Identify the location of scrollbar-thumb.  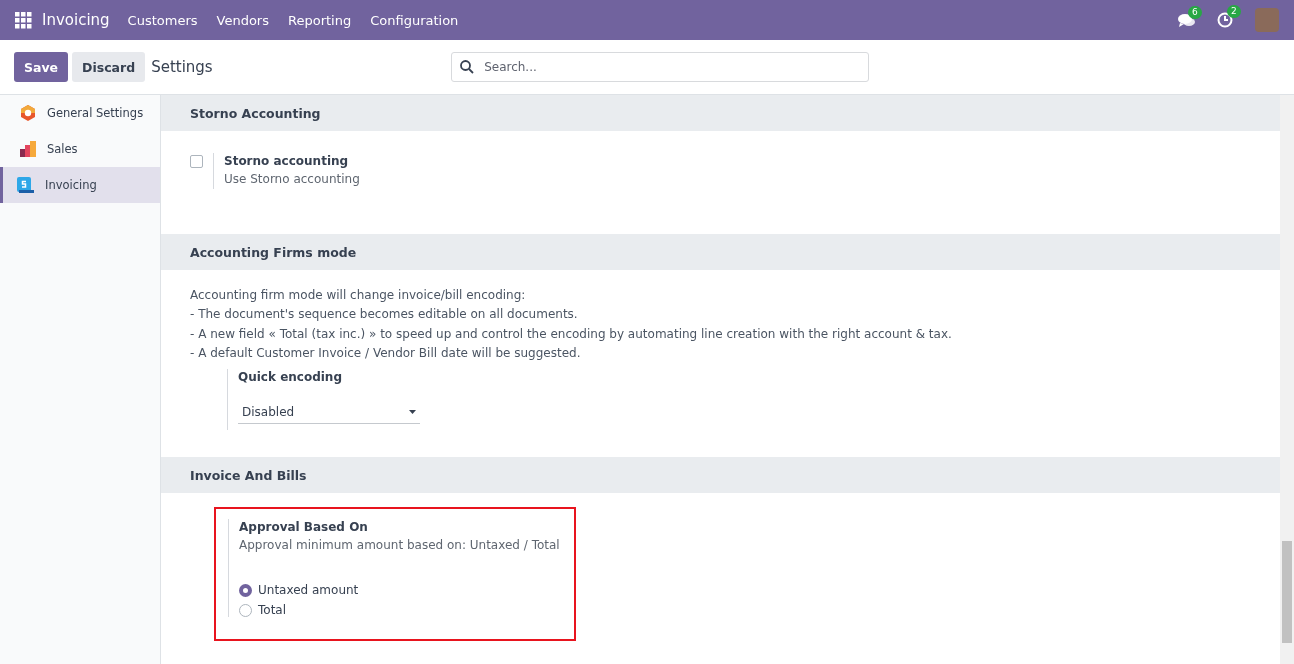
(1287, 592).